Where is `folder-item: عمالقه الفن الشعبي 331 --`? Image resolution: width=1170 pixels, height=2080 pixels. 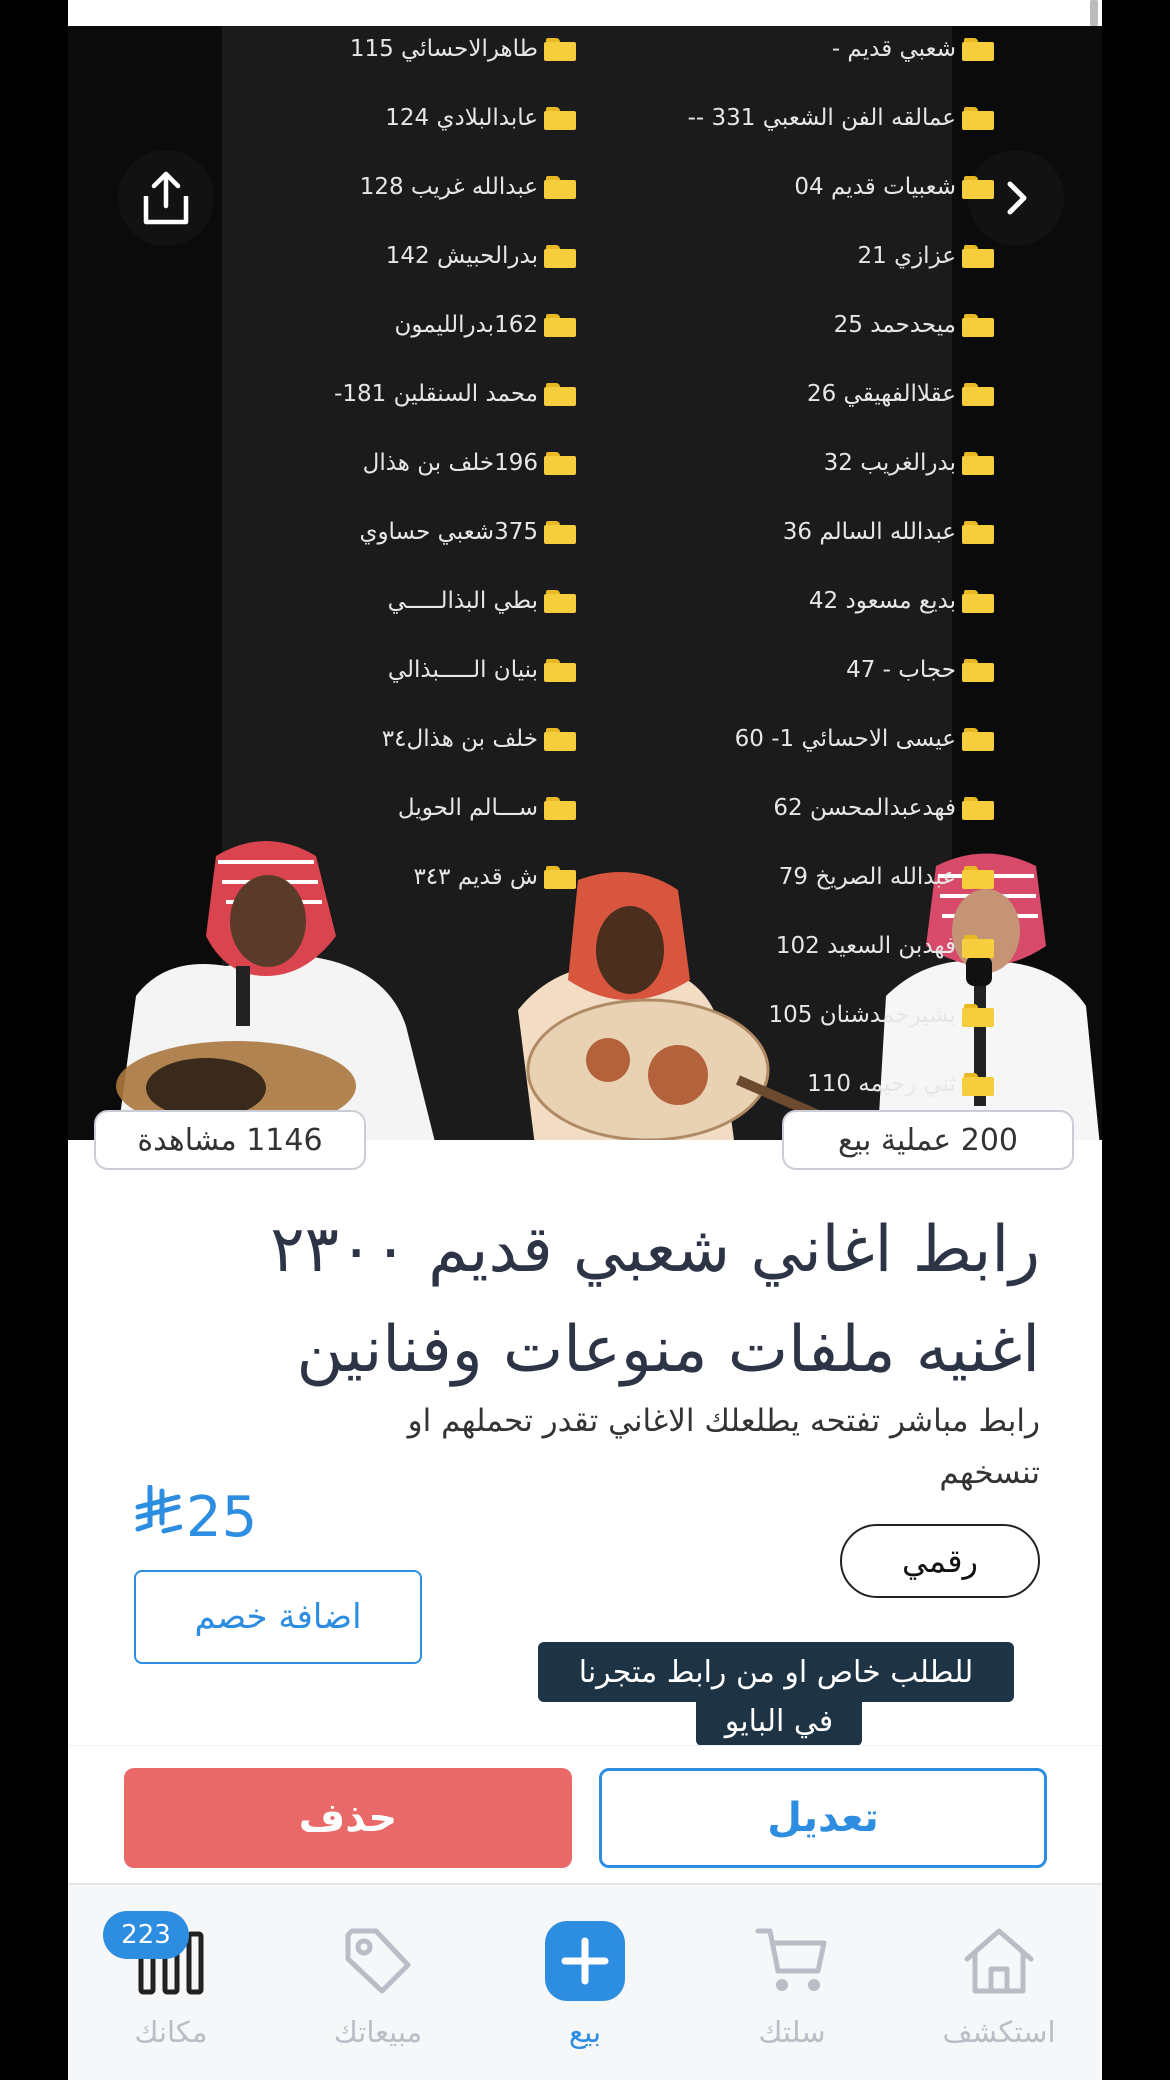 folder-item: عمالقه الفن الشعبي 331 -- is located at coordinates (841, 118).